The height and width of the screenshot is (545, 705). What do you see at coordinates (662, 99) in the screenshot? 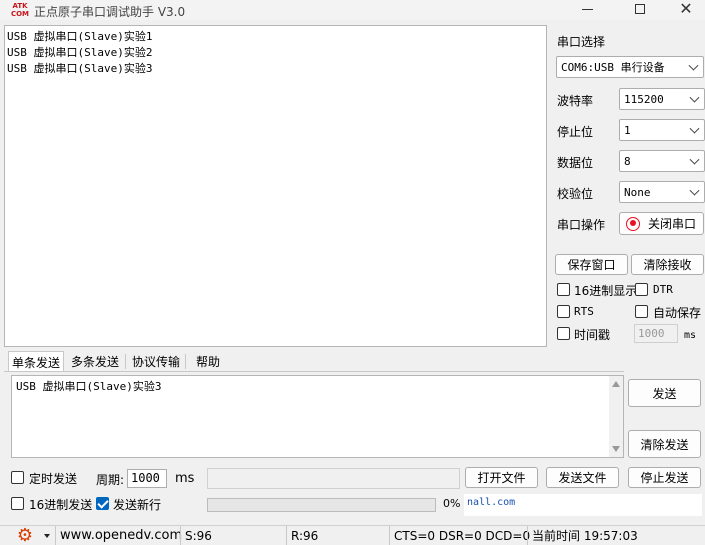
I see `baud-select: 115200` at bounding box center [662, 99].